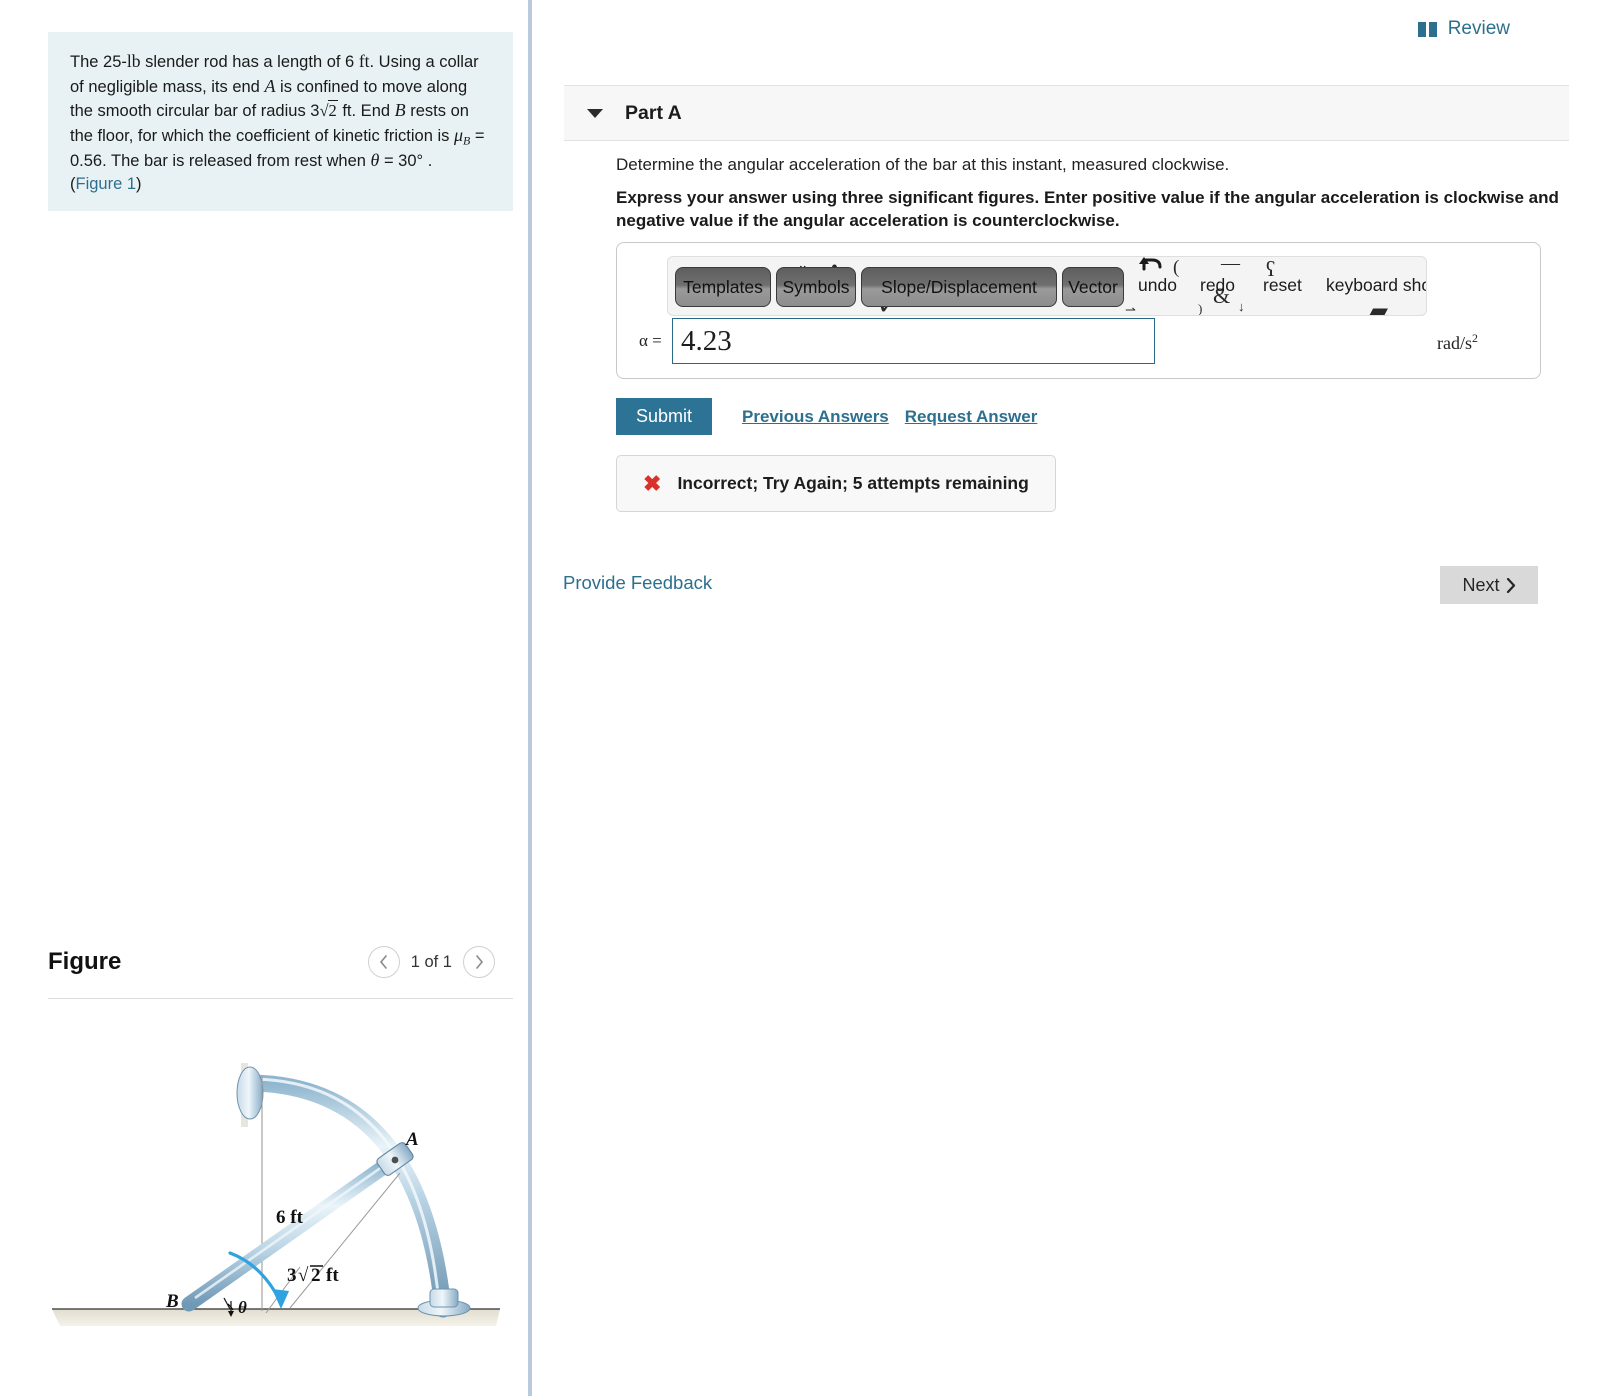 This screenshot has height=1396, width=1622. Describe the element at coordinates (1130, 309) in the screenshot. I see `palette-glyph-artifact-6: ⇀` at that location.